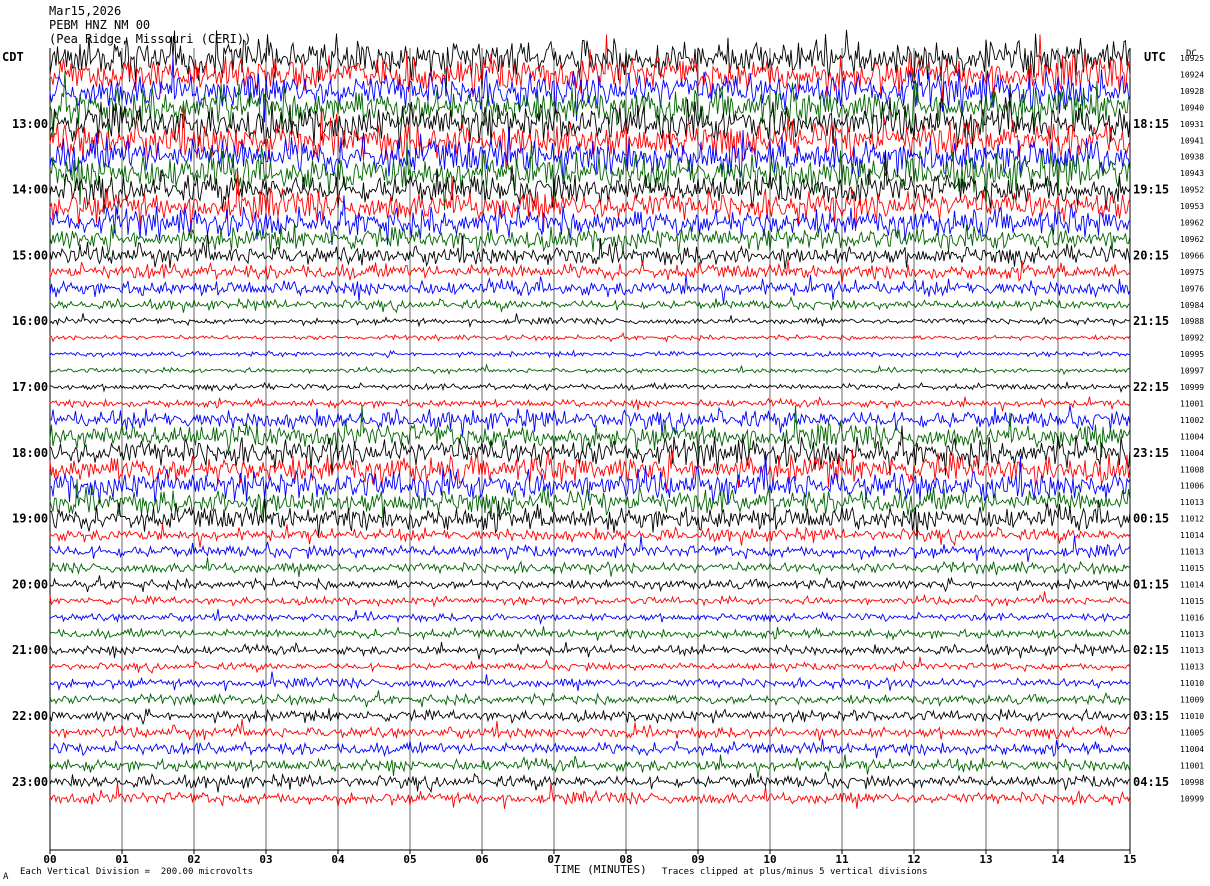 The height and width of the screenshot is (886, 1210). Describe the element at coordinates (1151, 650) in the screenshot. I see `utc-hour-label: 02:15` at that location.